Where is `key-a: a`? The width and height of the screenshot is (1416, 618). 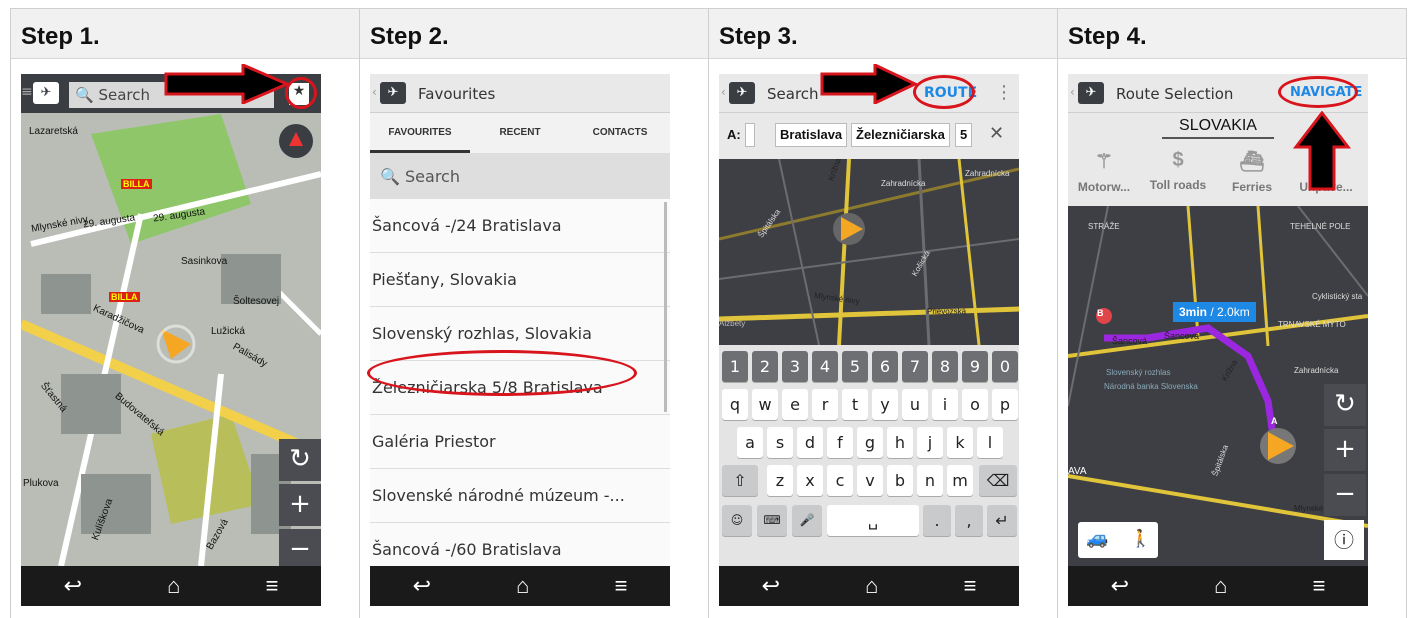 key-a: a is located at coordinates (750, 442).